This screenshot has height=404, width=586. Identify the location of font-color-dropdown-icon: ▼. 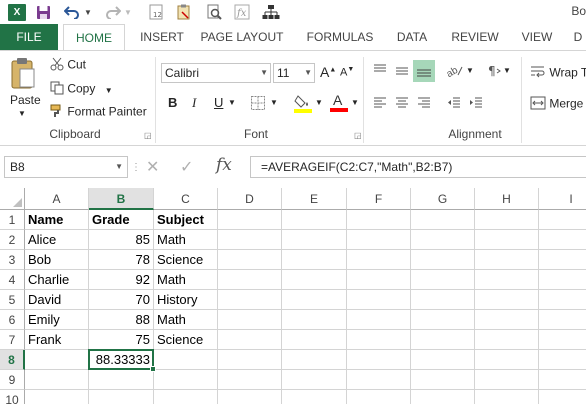
(355, 102).